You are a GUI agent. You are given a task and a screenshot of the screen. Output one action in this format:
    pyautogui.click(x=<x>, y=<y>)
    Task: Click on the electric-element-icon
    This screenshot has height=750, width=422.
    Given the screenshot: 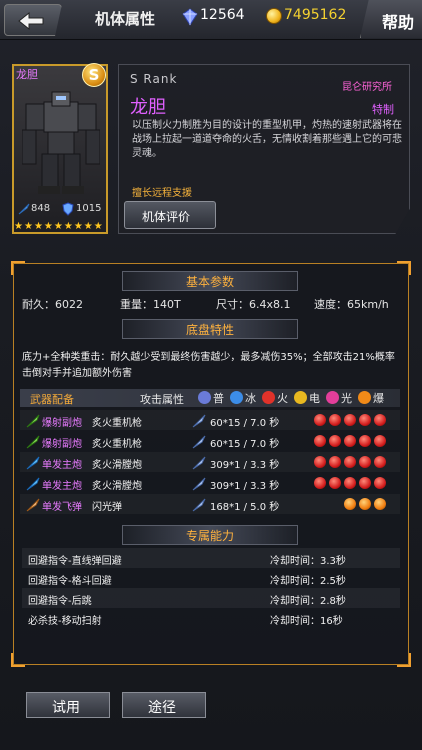 What is the action you would take?
    pyautogui.click(x=300, y=397)
    